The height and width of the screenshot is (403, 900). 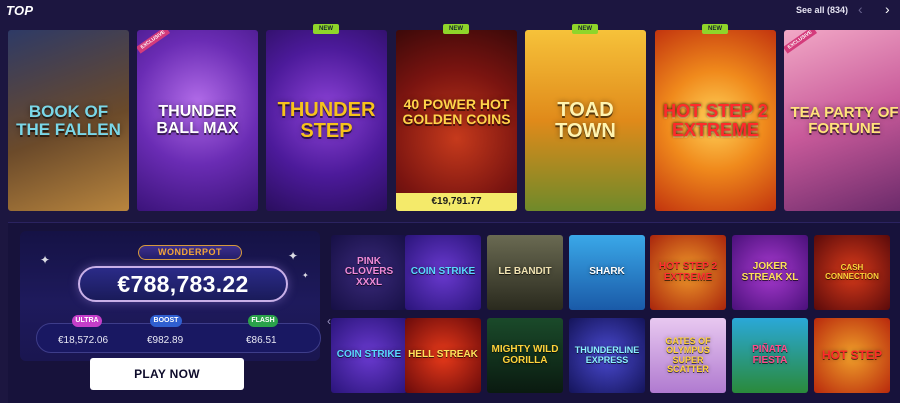 I want to click on game-title: Thunder Step, so click(x=326, y=120).